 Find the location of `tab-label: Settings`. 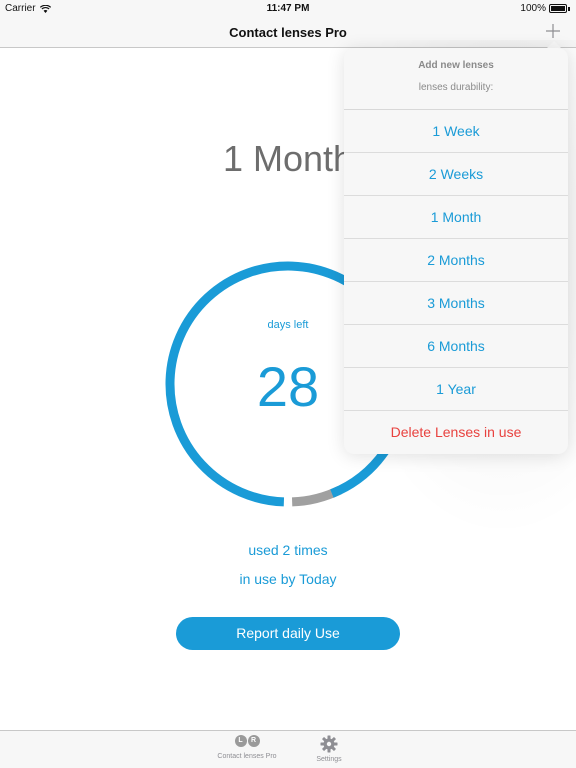

tab-label: Settings is located at coordinates (329, 759).